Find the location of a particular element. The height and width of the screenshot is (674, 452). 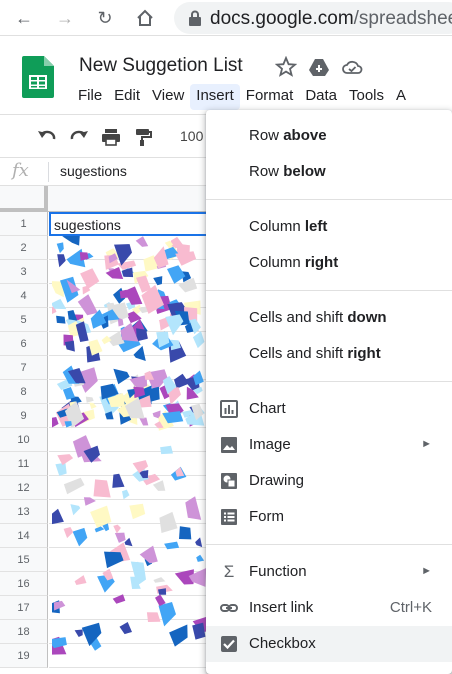

url-path: /spreadsheets is located at coordinates (402, 18).